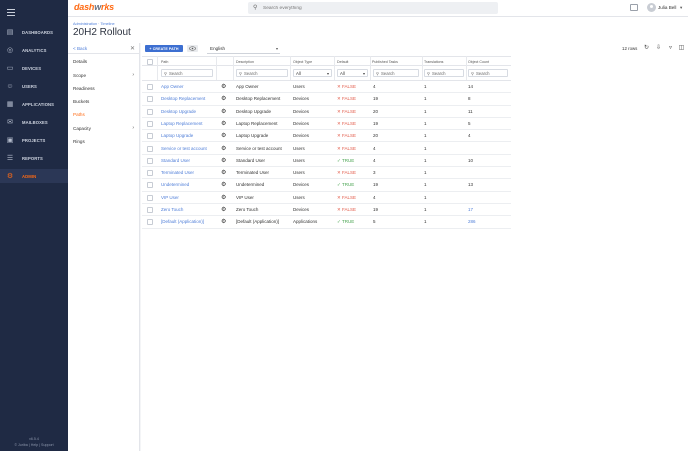  I want to click on dashworks-logo: dashwrks, so click(94, 7).